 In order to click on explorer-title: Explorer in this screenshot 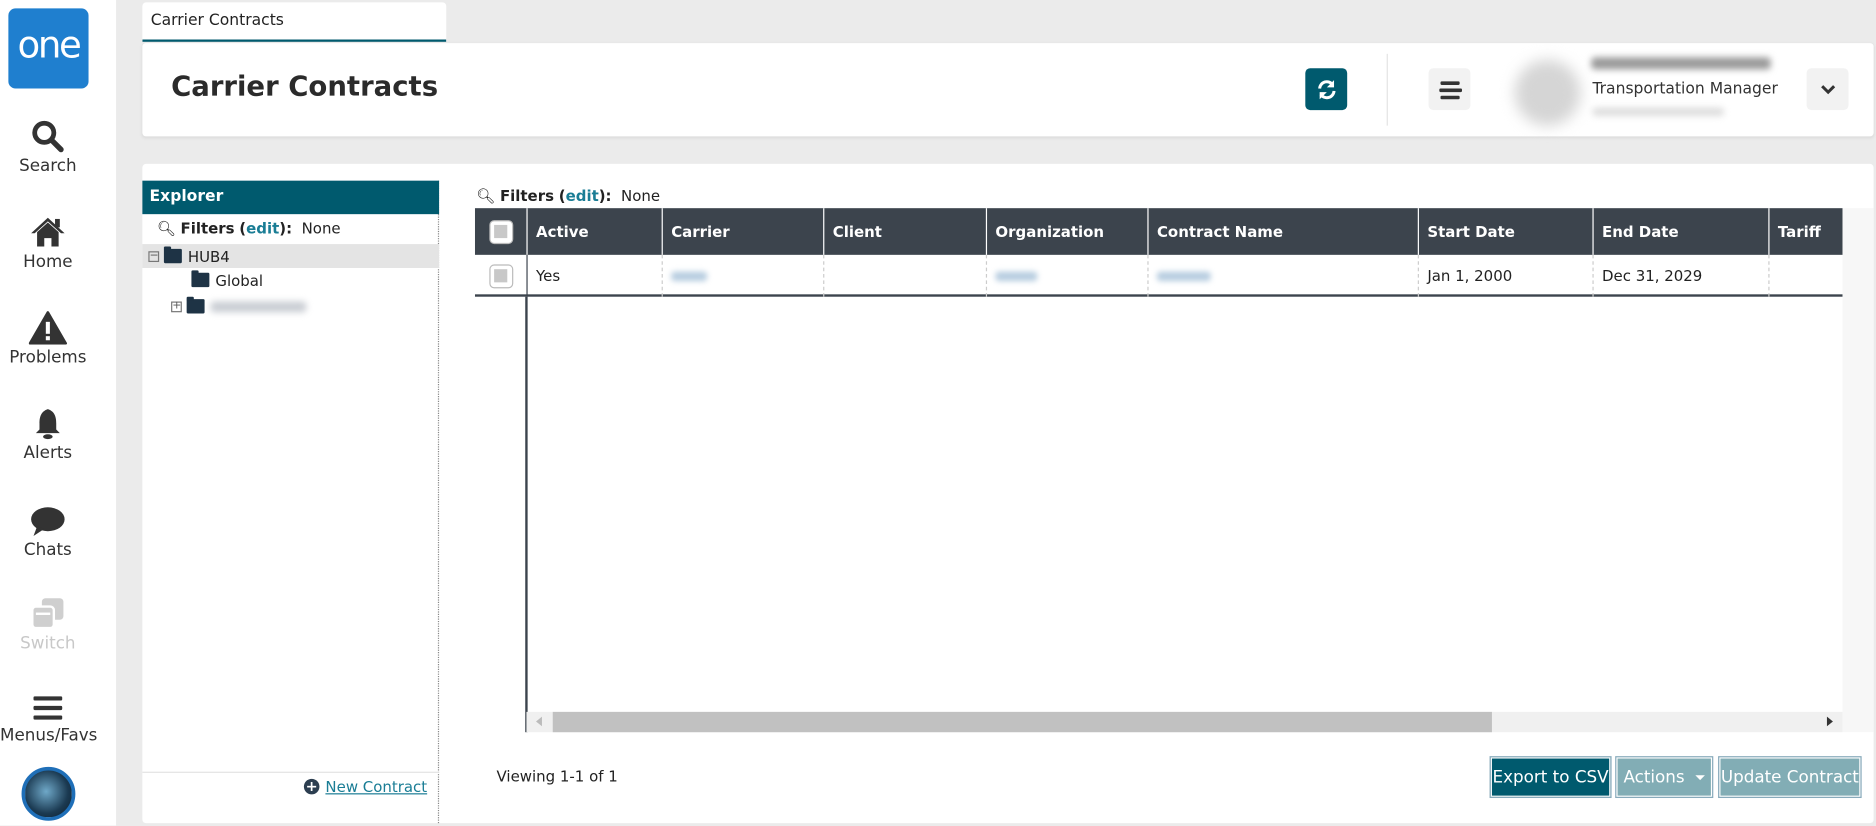, I will do `click(291, 197)`.